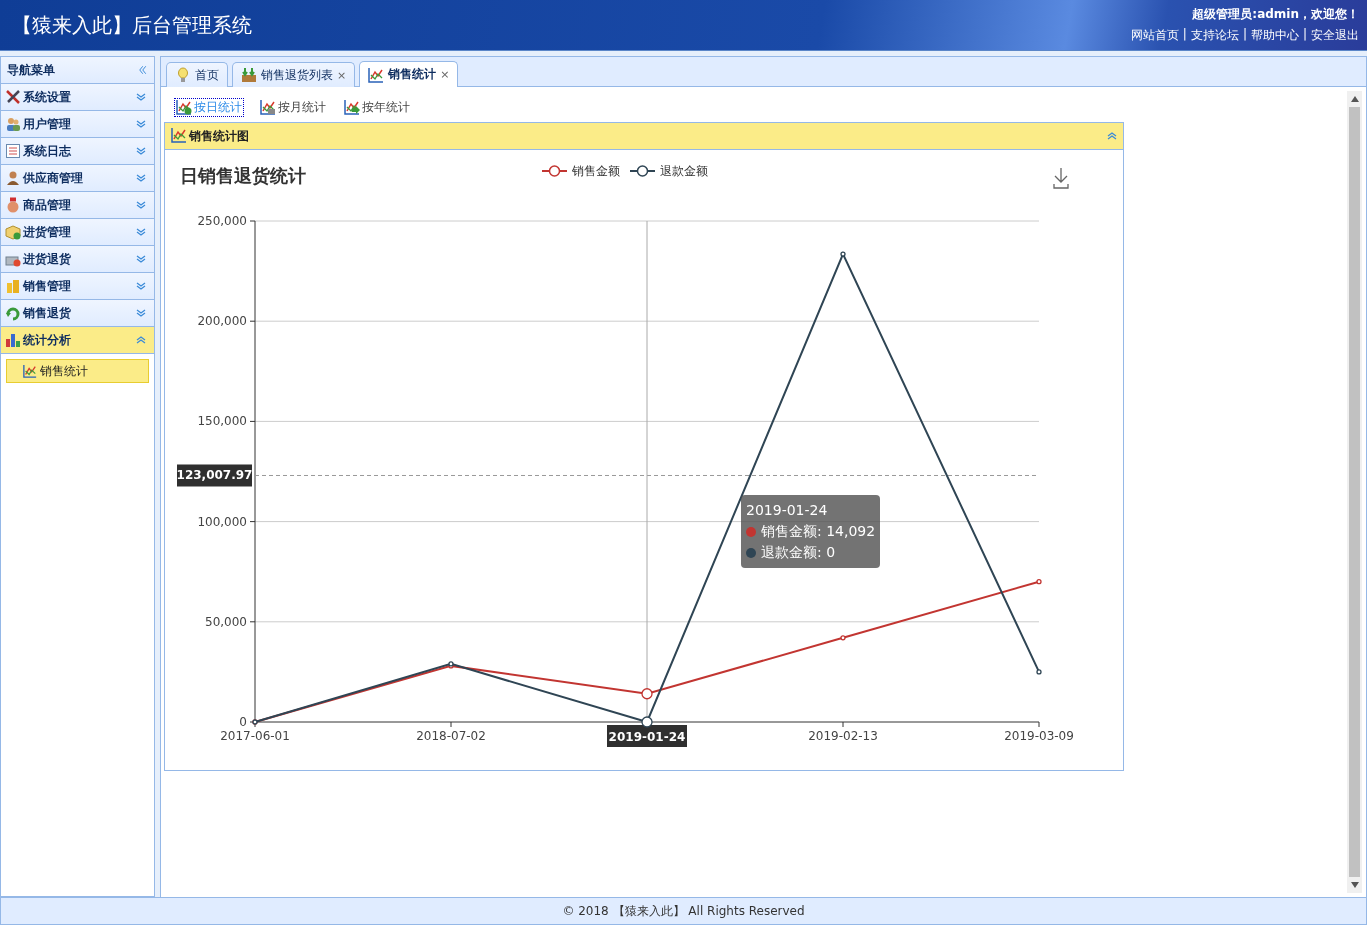  What do you see at coordinates (1039, 736) in the screenshot?
I see `x-tick-label: 2019-03-09` at bounding box center [1039, 736].